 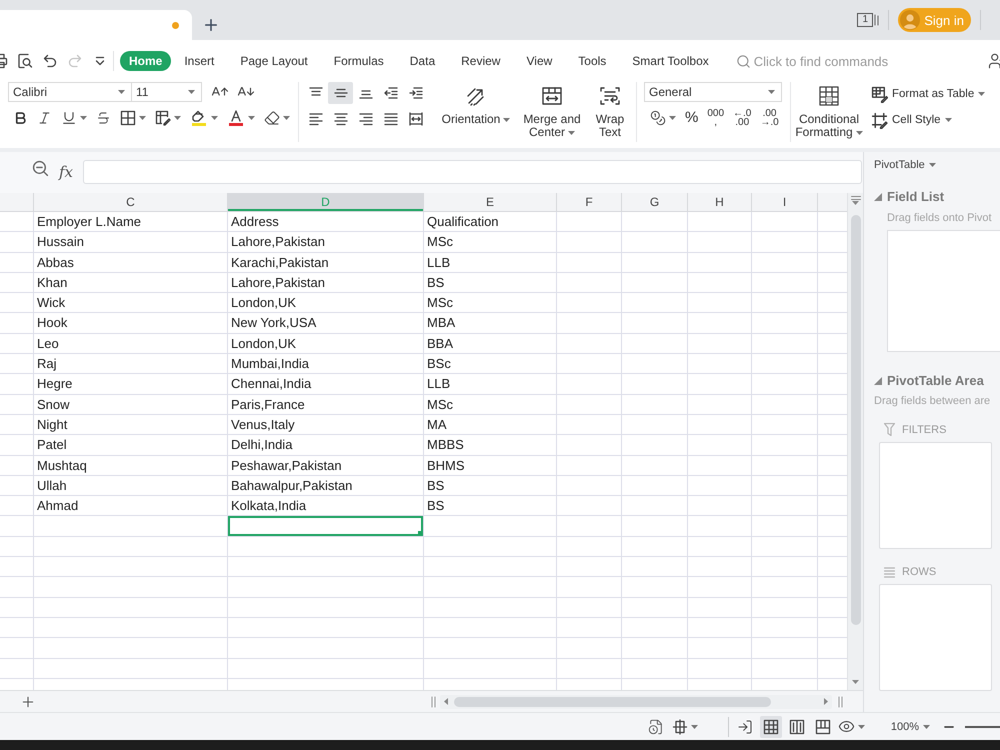 What do you see at coordinates (933, 94) in the screenshot?
I see `button-label: Format as Table` at bounding box center [933, 94].